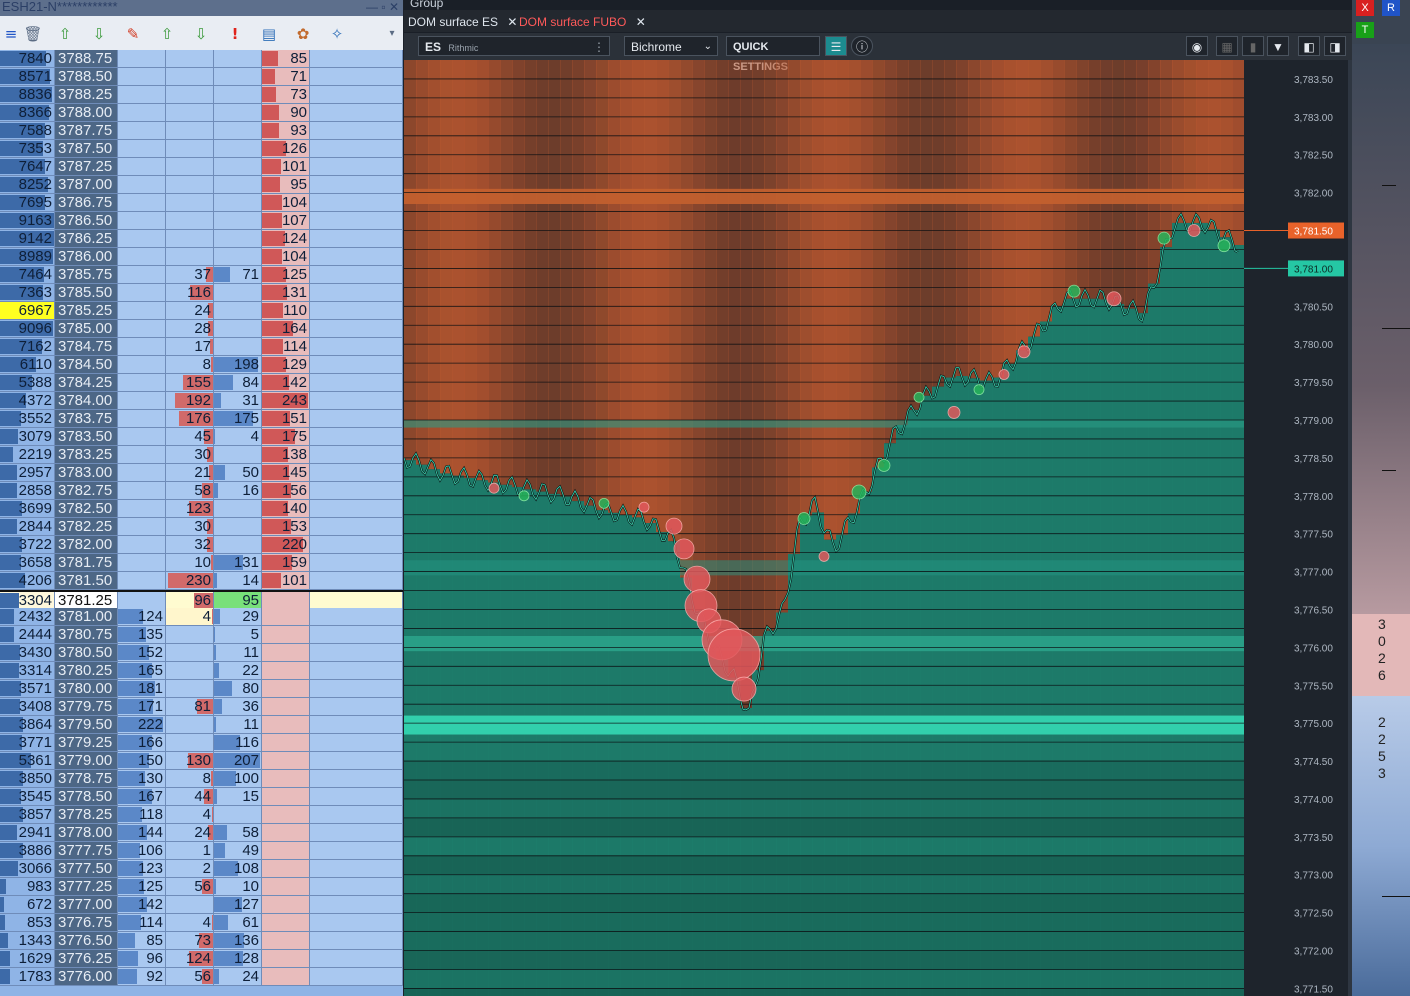 Image resolution: width=1410 pixels, height=996 pixels. I want to click on ladder-vol-cell: 2444, so click(27, 635).